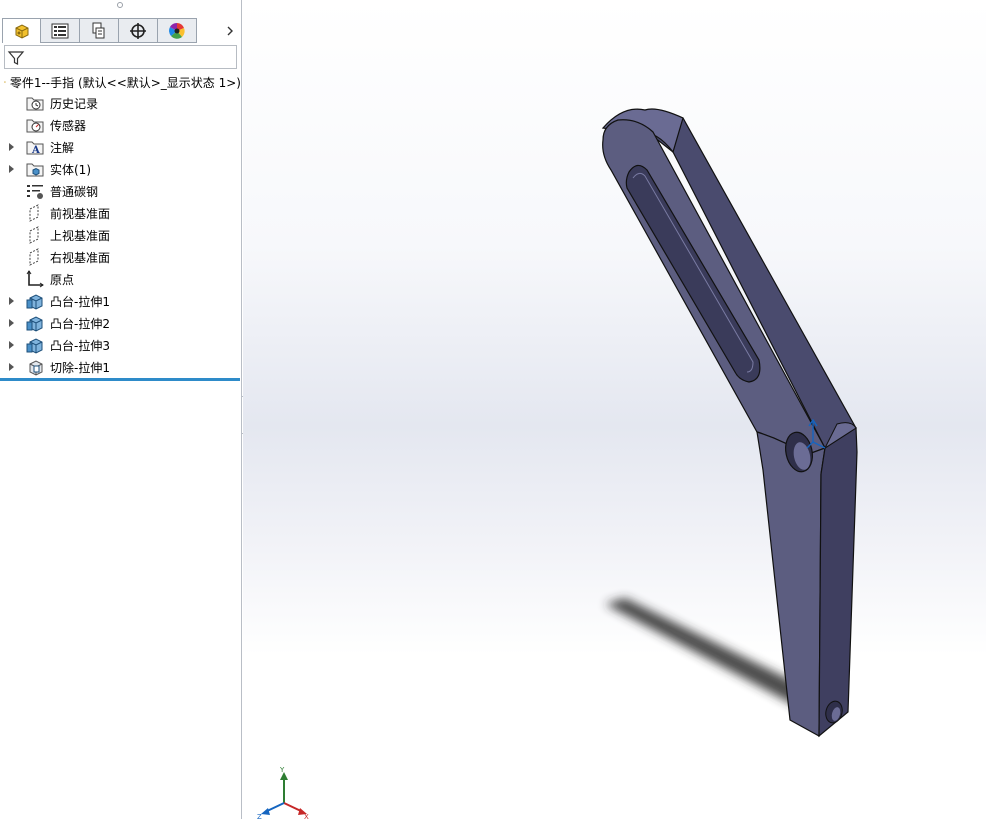 The image size is (986, 819). Describe the element at coordinates (62, 280) in the screenshot. I see `tree-item-label: 原点` at that location.